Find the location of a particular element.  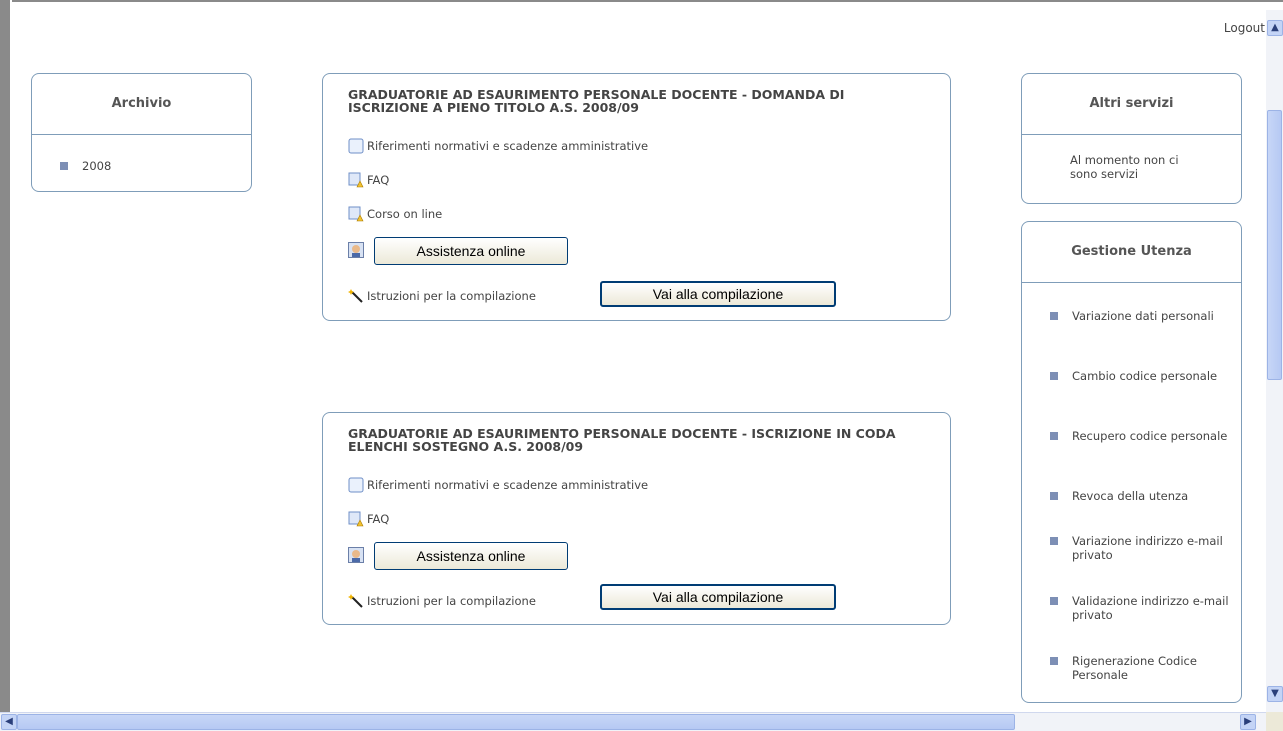

archivio-panel: Archivio 2008 is located at coordinates (141, 132).